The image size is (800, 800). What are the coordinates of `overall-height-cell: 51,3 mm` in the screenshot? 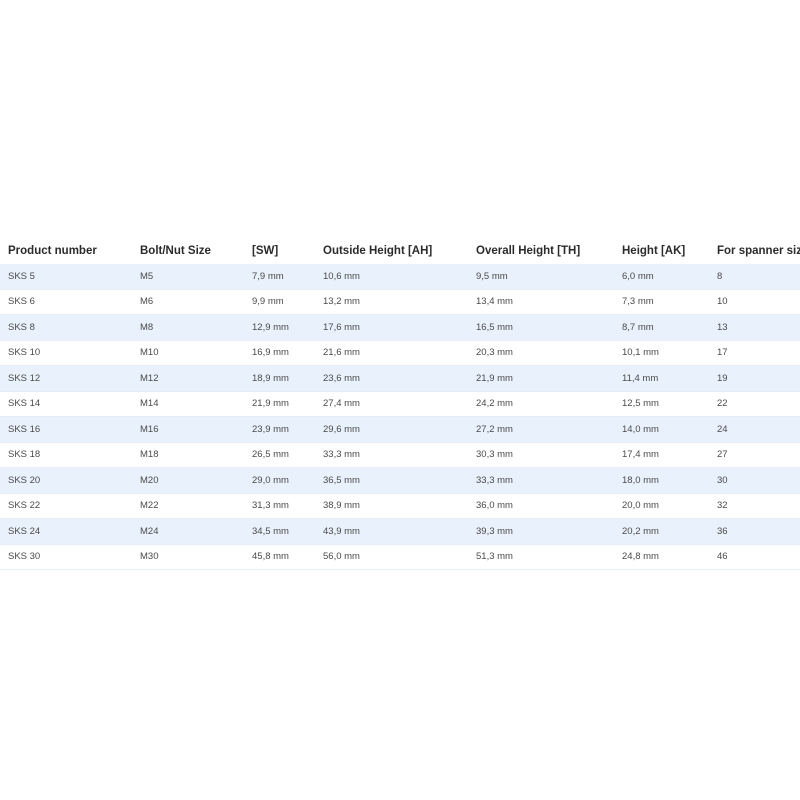 It's located at (541, 557).